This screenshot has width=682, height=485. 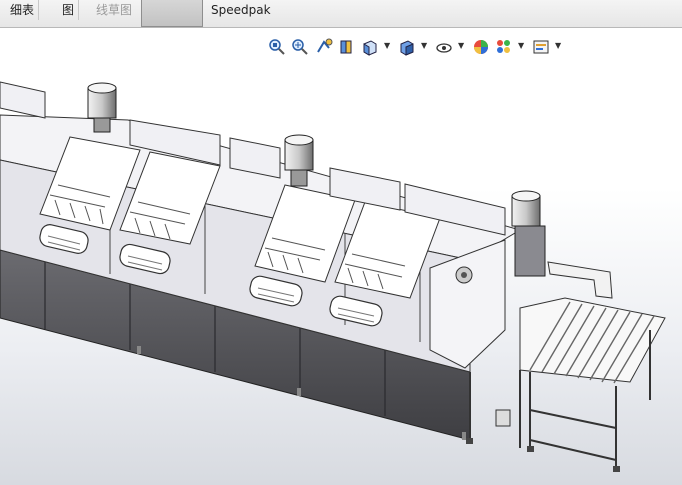 I want to click on tab-drawing: 图, so click(x=69, y=10).